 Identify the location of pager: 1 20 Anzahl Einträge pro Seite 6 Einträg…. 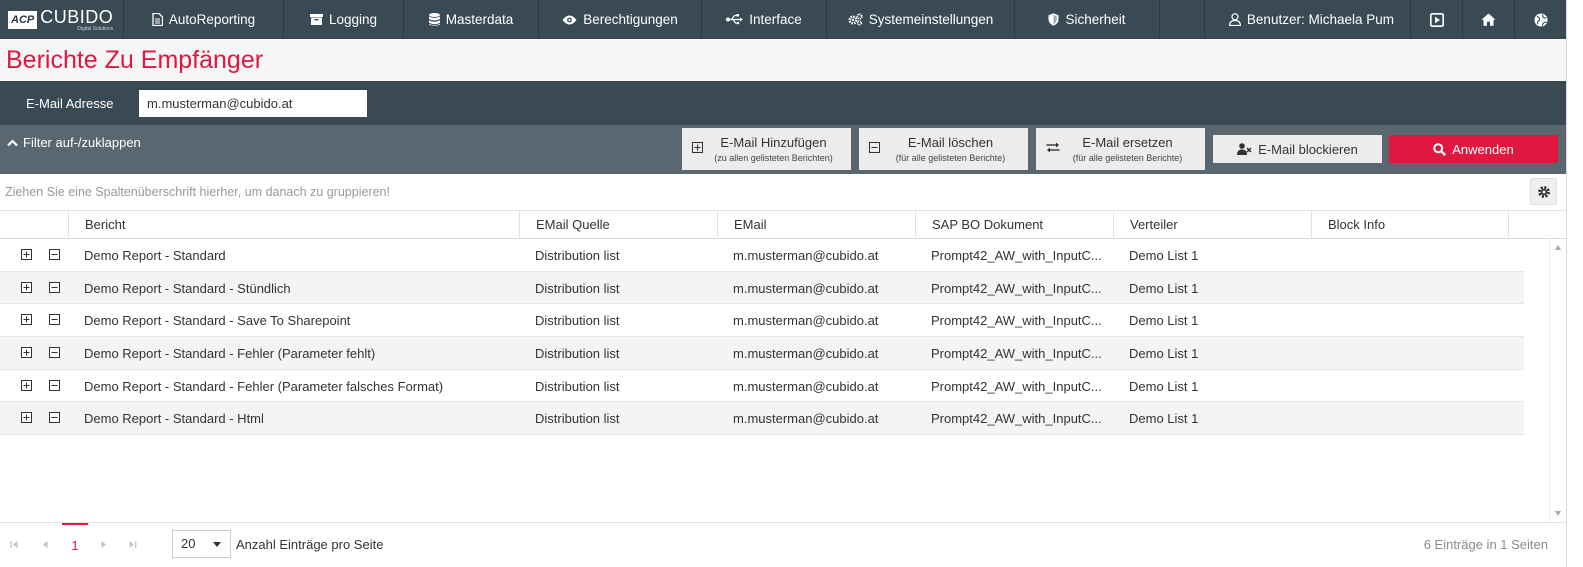
(783, 544).